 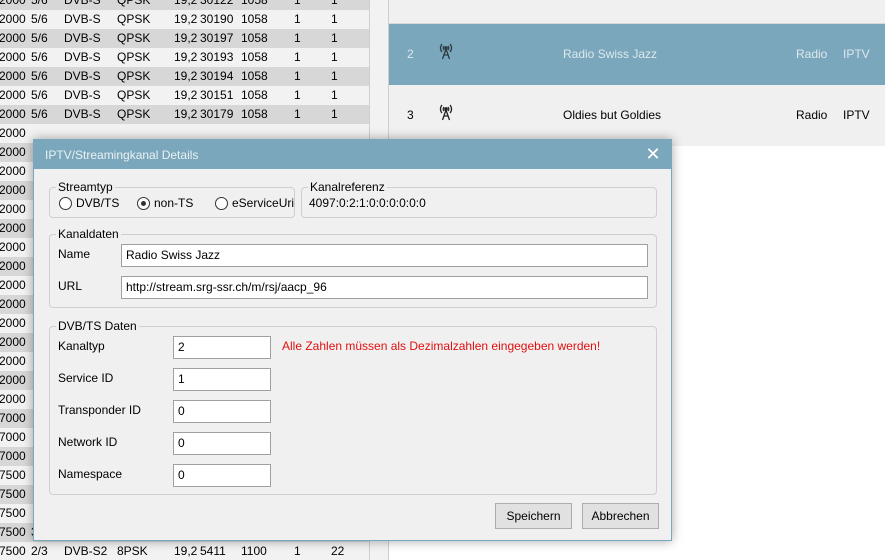 What do you see at coordinates (637, 54) in the screenshot?
I see `channel-row-selected: 2 Radio Swiss Jazz Radio IPTV` at bounding box center [637, 54].